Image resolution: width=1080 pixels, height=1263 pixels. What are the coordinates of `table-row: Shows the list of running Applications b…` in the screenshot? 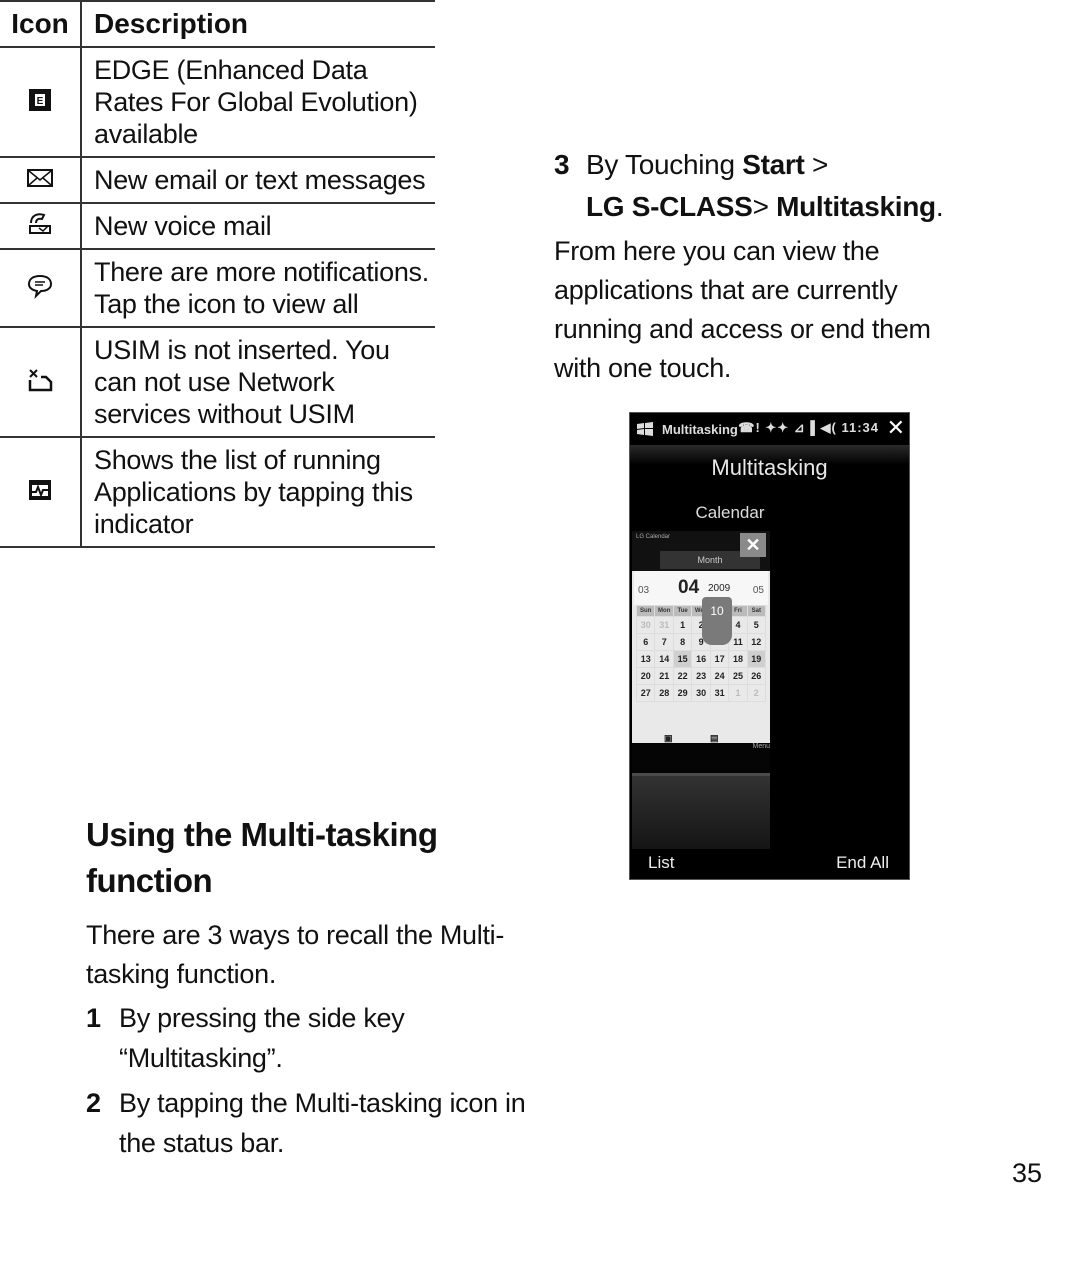 It's located at (217, 492).